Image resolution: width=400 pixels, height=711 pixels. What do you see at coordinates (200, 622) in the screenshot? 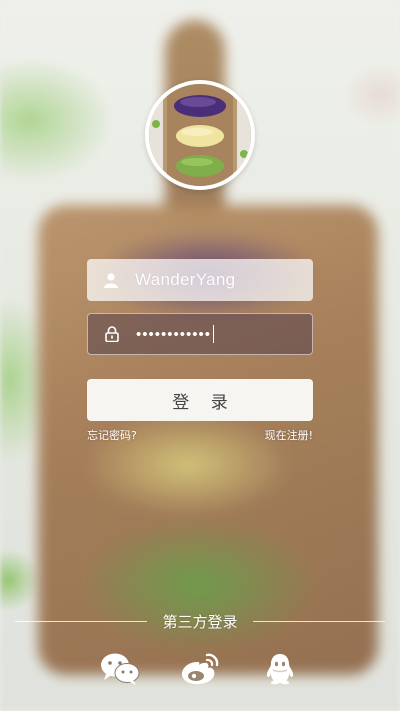
I see `third-party-title: 第三方登录` at bounding box center [200, 622].